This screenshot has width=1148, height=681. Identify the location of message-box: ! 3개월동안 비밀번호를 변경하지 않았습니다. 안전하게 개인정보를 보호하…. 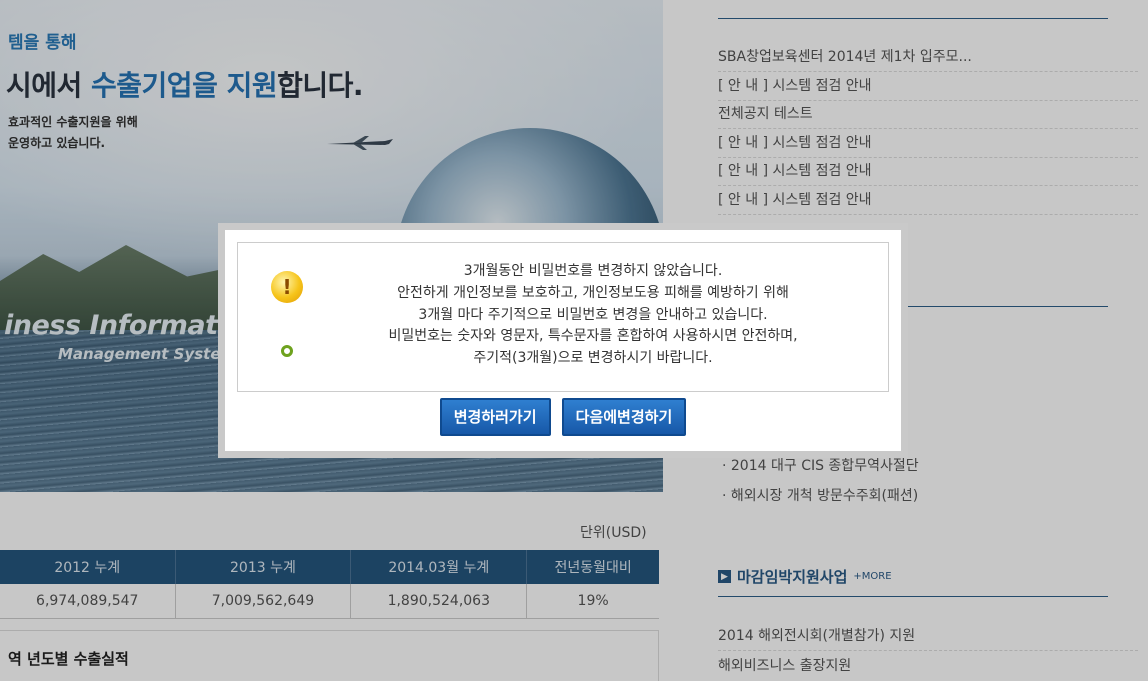
(563, 317).